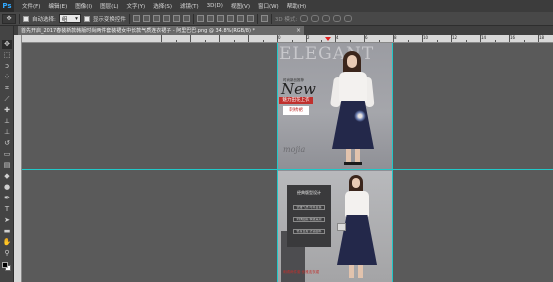  I want to click on menu-3d: 3D(D), so click(215, 6).